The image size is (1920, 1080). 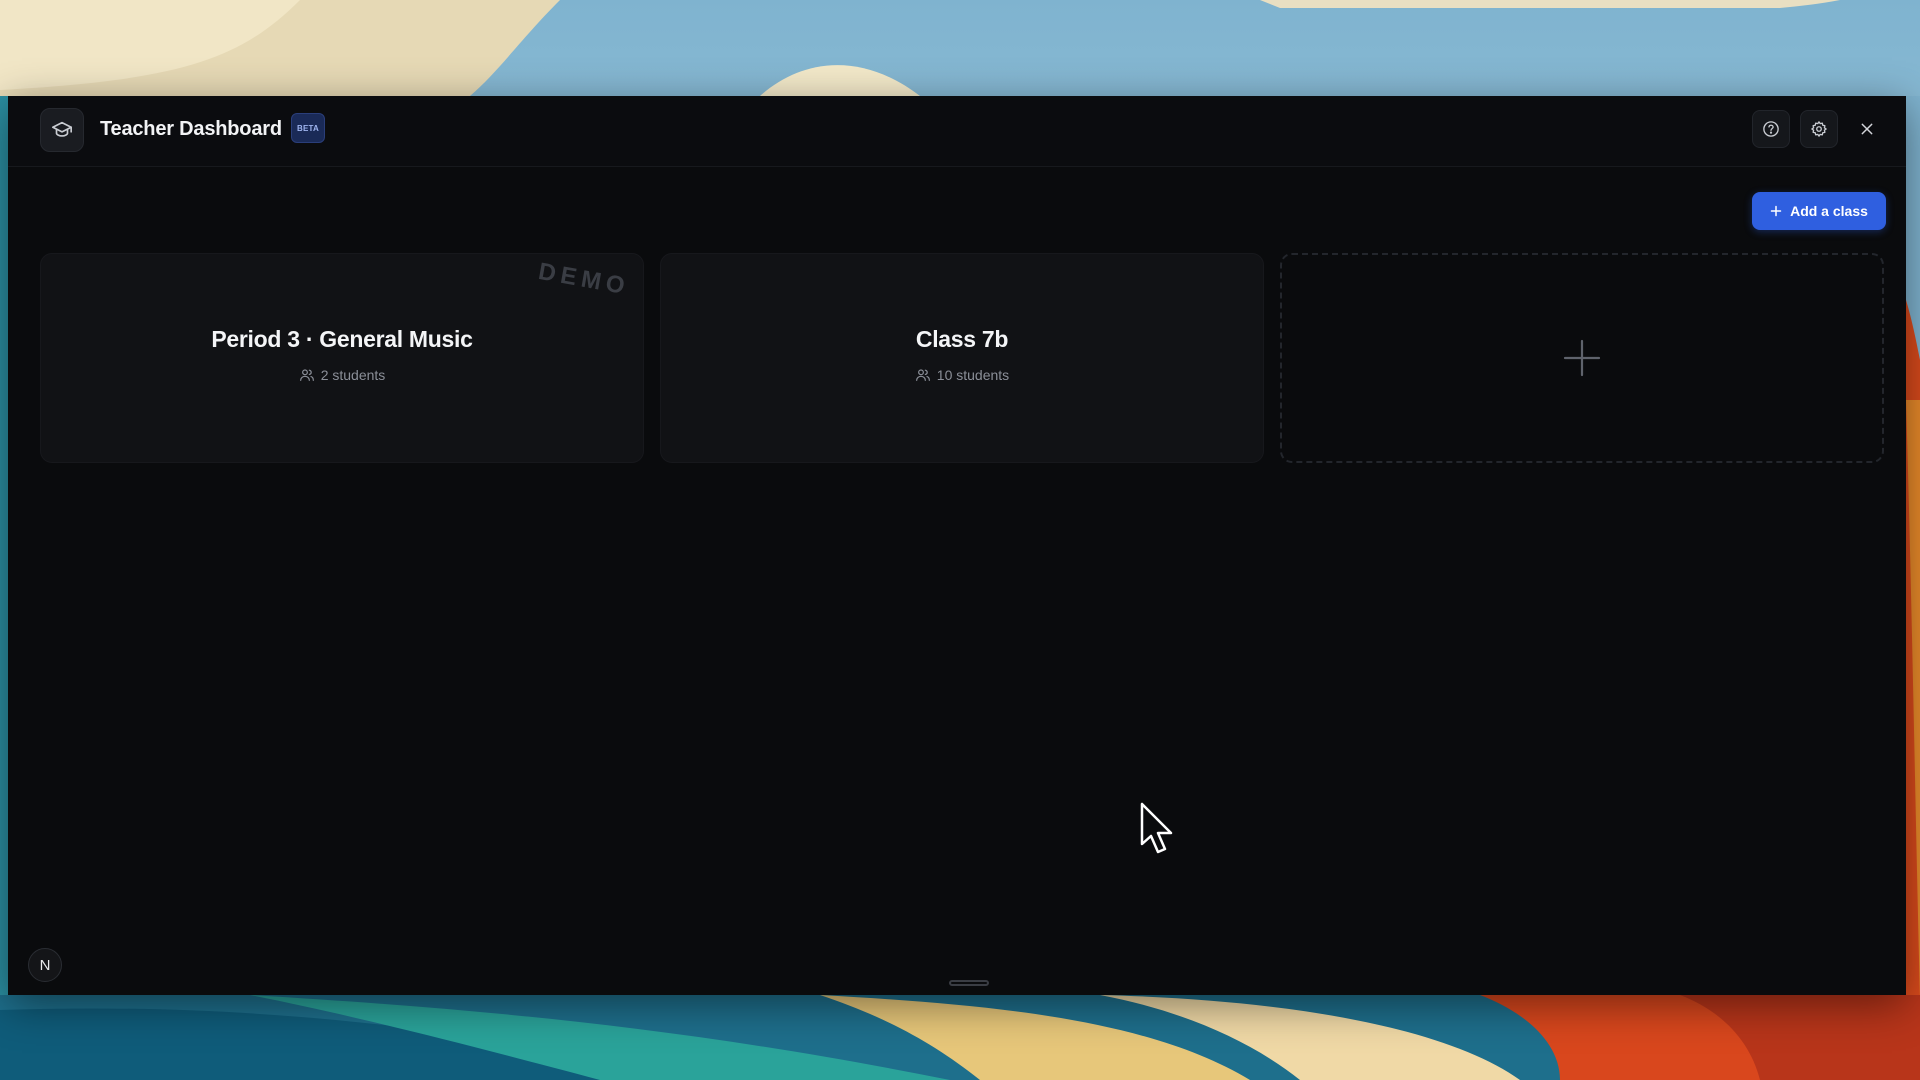 I want to click on help-button, so click(x=1771, y=129).